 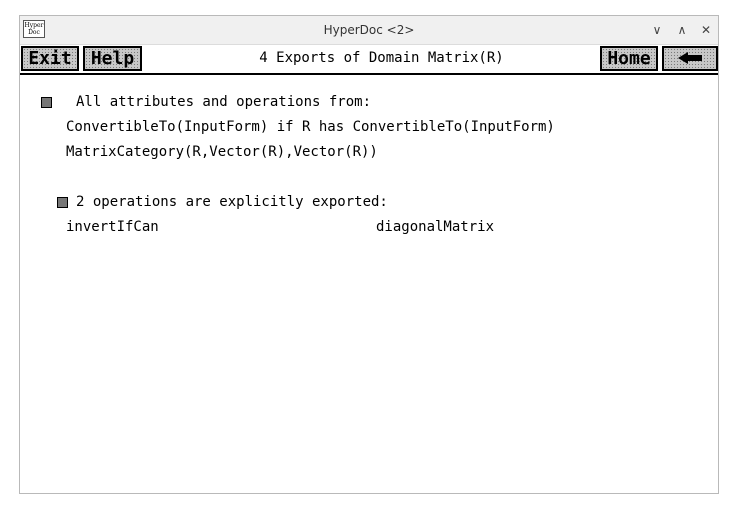 I want to click on operation-diagonalmatrix-link: diagonalMatrix, so click(x=435, y=227).